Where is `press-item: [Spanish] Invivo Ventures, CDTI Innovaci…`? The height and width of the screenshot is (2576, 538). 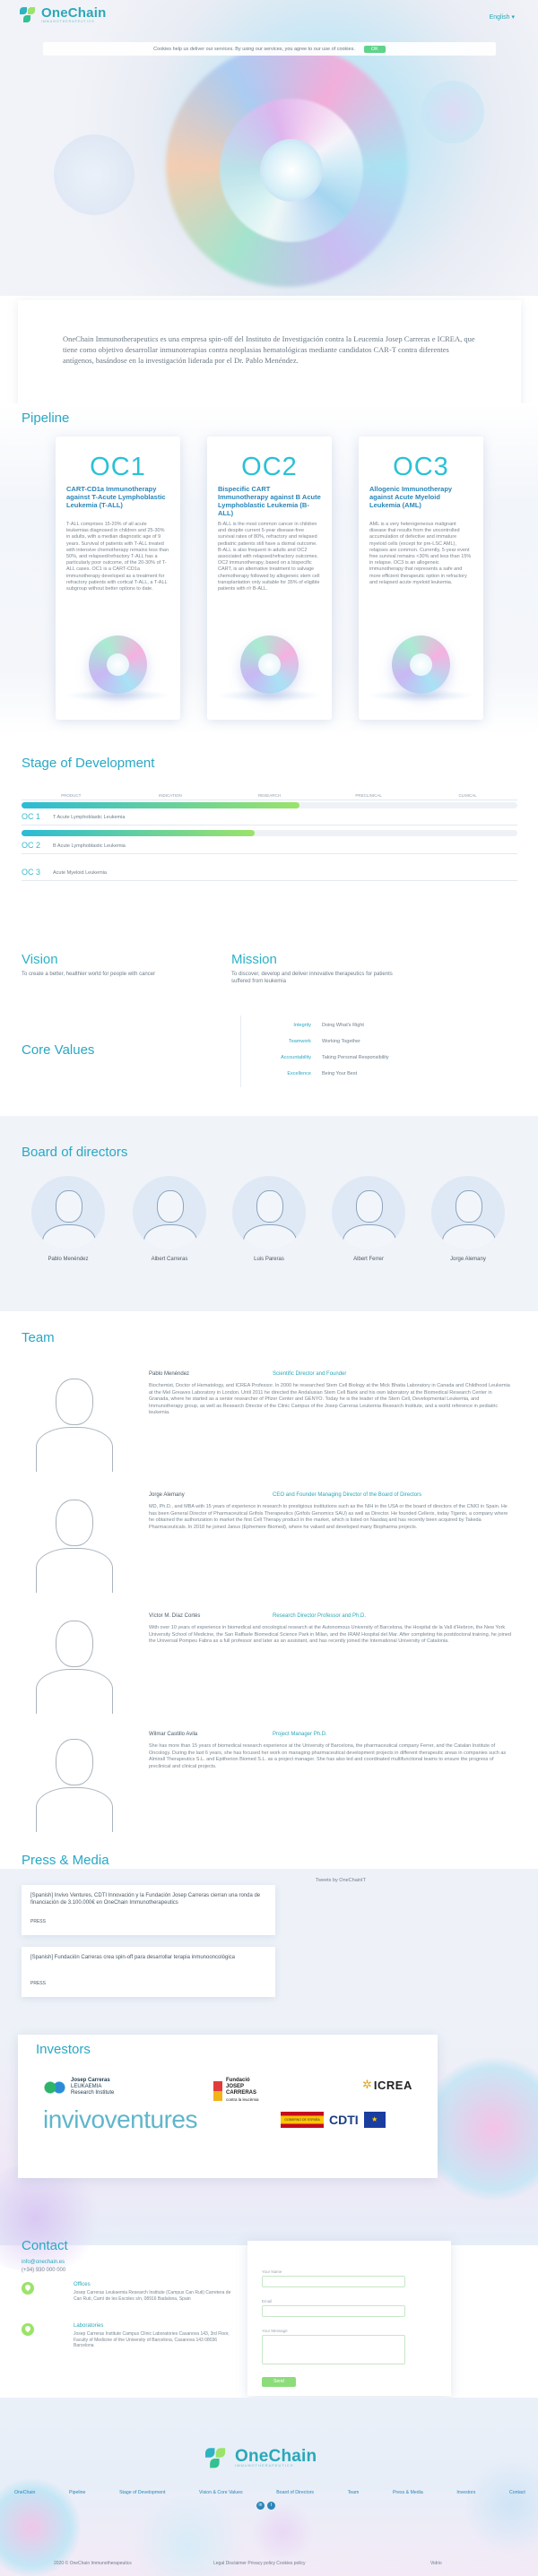 press-item: [Spanish] Invivo Ventures, CDTI Innovaci… is located at coordinates (148, 1910).